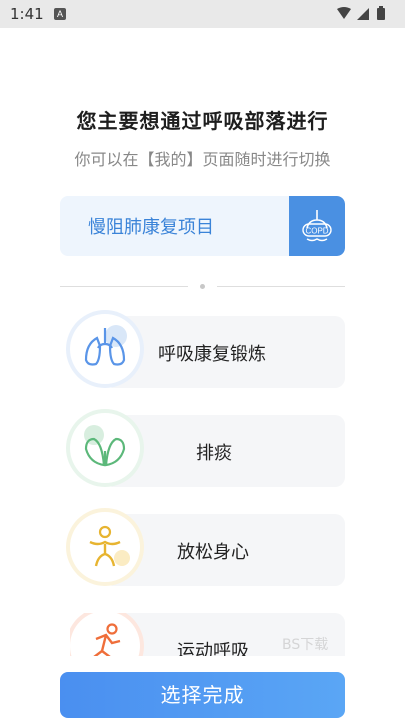 This screenshot has width=405, height=720. I want to click on status-icons, so click(361, 13).